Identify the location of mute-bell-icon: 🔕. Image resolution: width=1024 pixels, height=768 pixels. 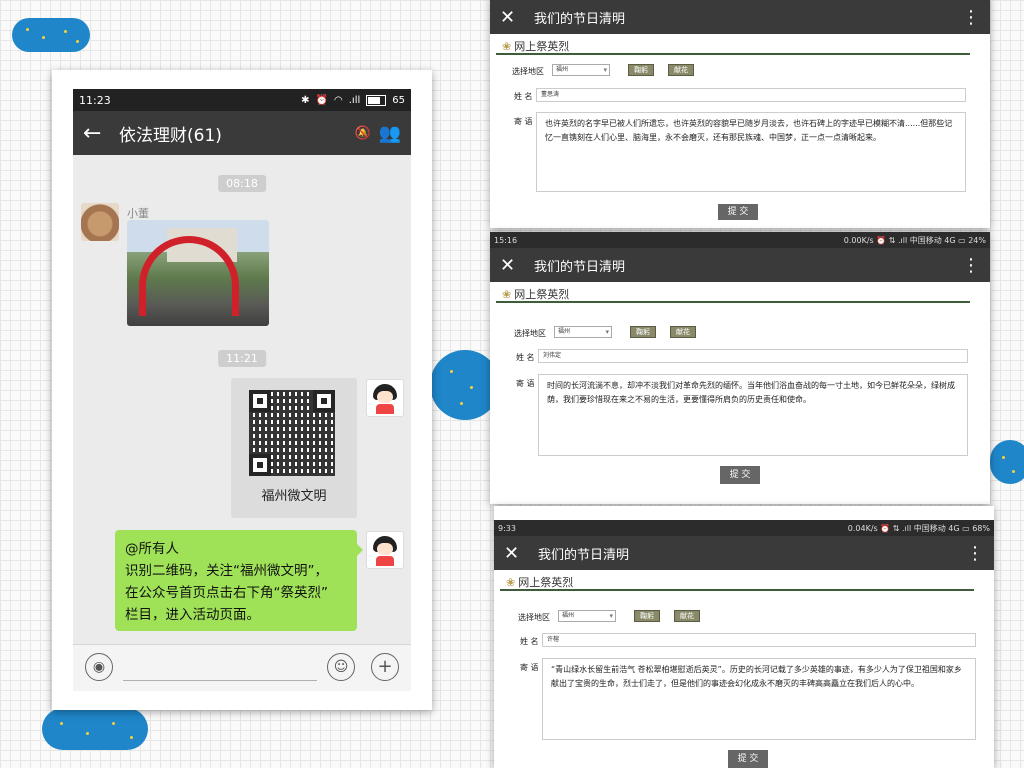
(362, 133).